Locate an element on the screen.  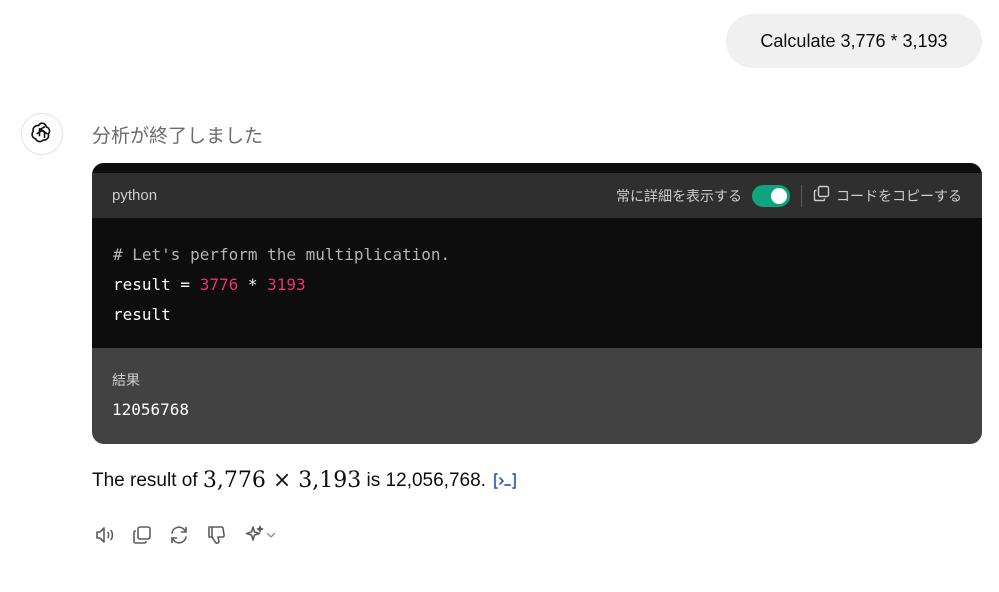
always-show-details-label: 常に詳細を表示する is located at coordinates (679, 196).